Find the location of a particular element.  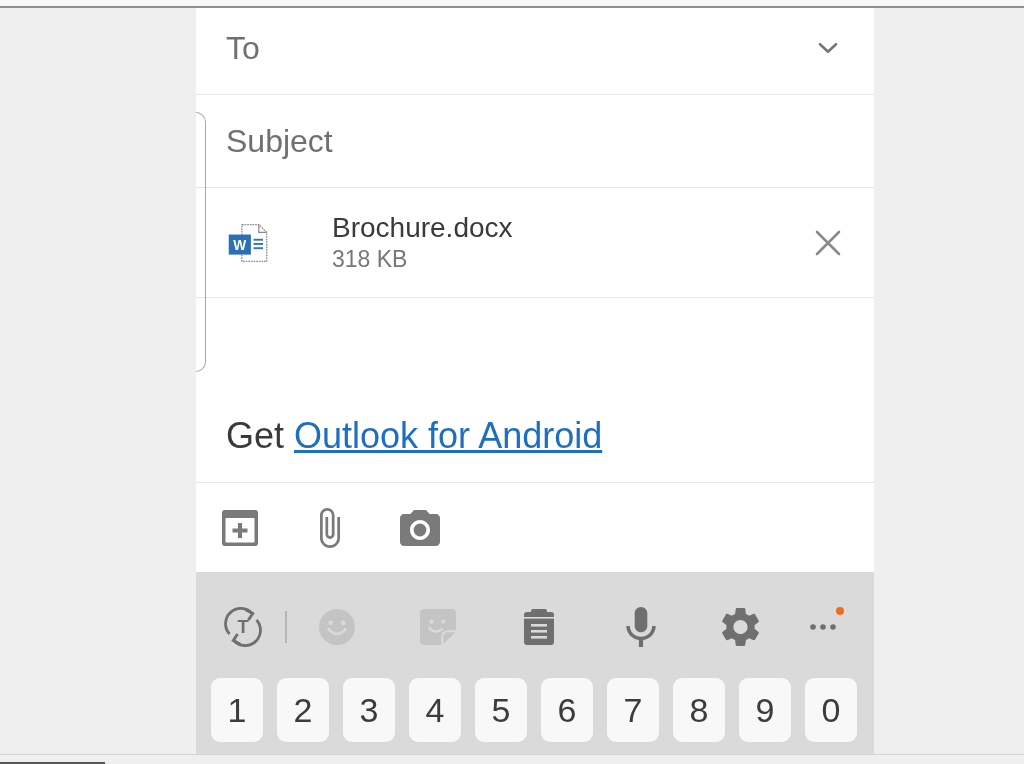

number-key: 5 is located at coordinates (501, 710).